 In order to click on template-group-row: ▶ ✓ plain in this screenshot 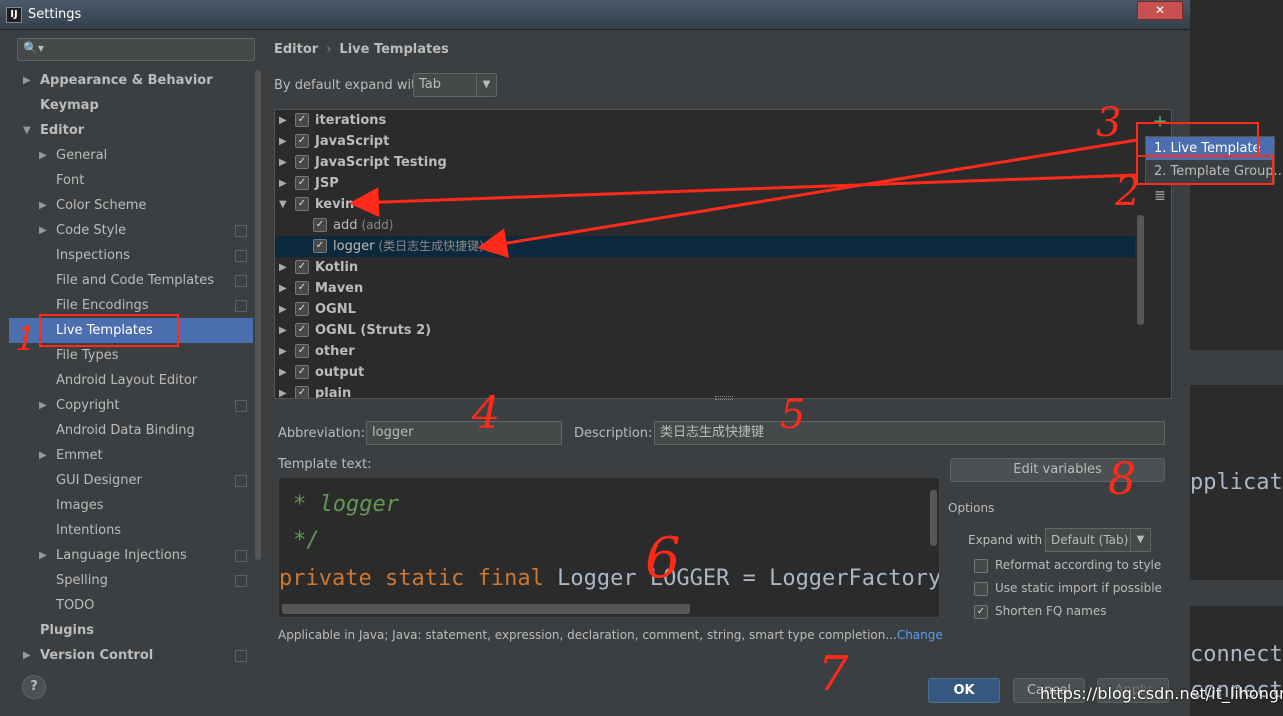, I will do `click(705, 390)`.